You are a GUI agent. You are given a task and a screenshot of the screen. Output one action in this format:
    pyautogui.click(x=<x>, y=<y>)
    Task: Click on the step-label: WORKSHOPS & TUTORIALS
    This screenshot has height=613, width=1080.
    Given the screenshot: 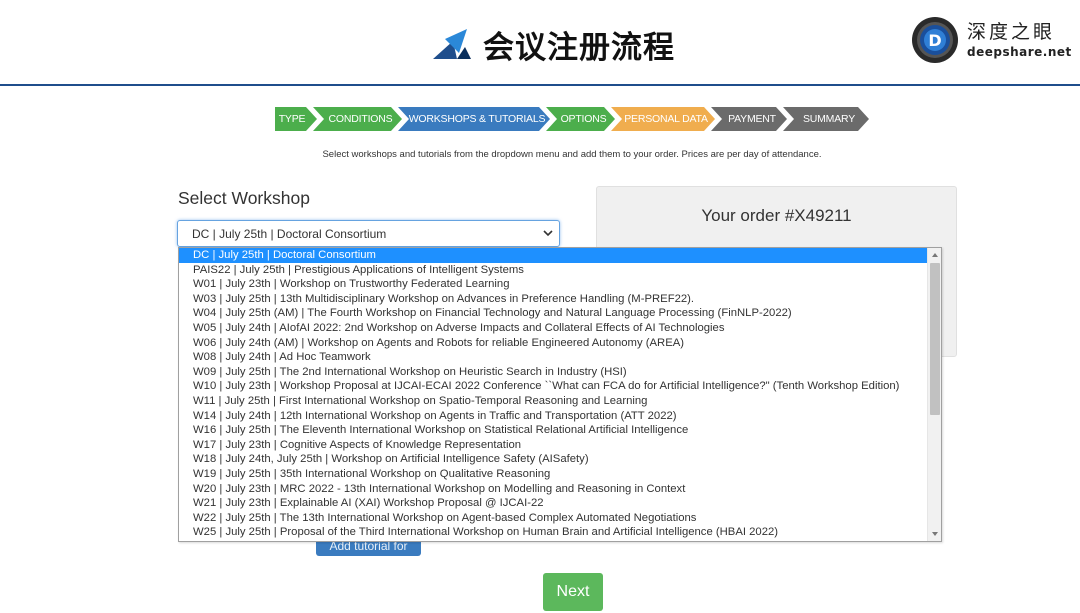 What is the action you would take?
    pyautogui.click(x=477, y=119)
    